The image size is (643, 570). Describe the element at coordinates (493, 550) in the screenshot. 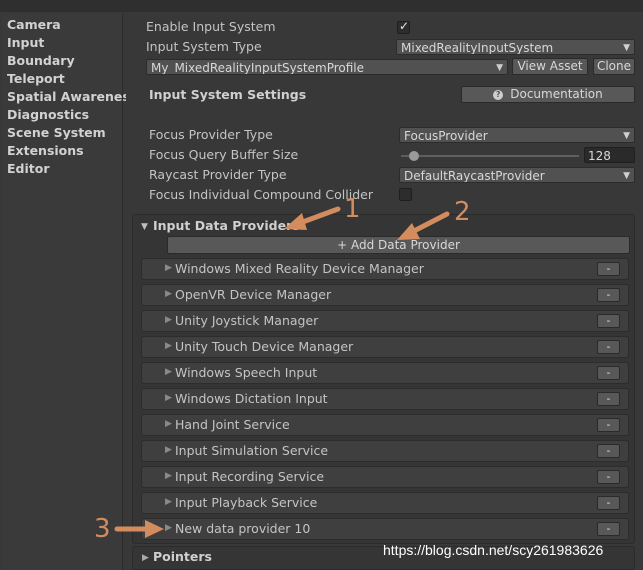

I see `watermark: https://blog.csdn.net/scy261983626` at that location.